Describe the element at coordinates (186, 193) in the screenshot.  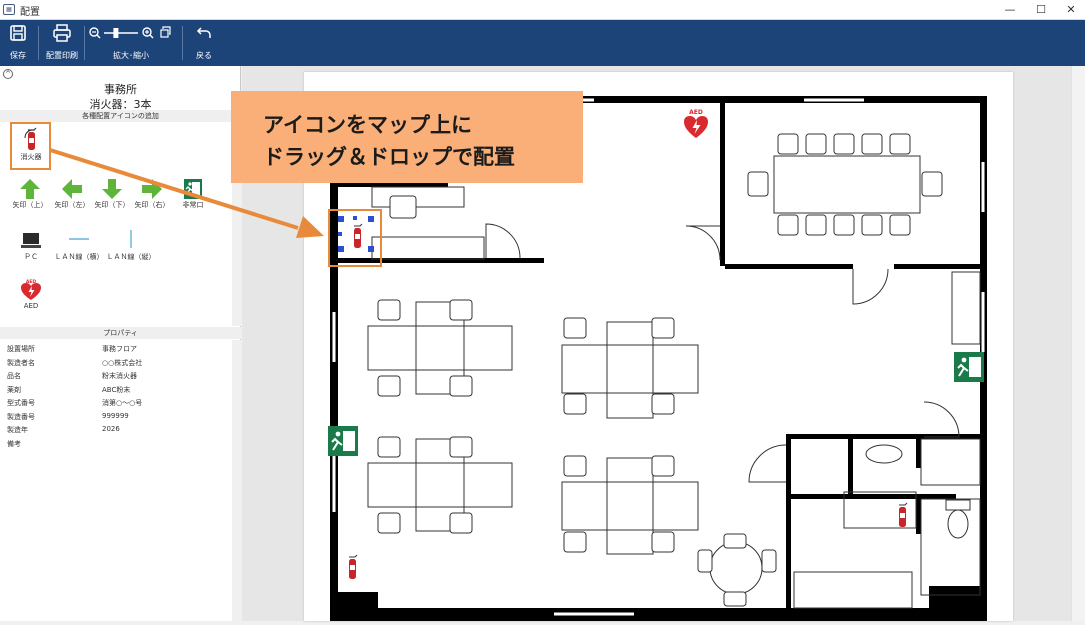
I see `drag-arrow` at that location.